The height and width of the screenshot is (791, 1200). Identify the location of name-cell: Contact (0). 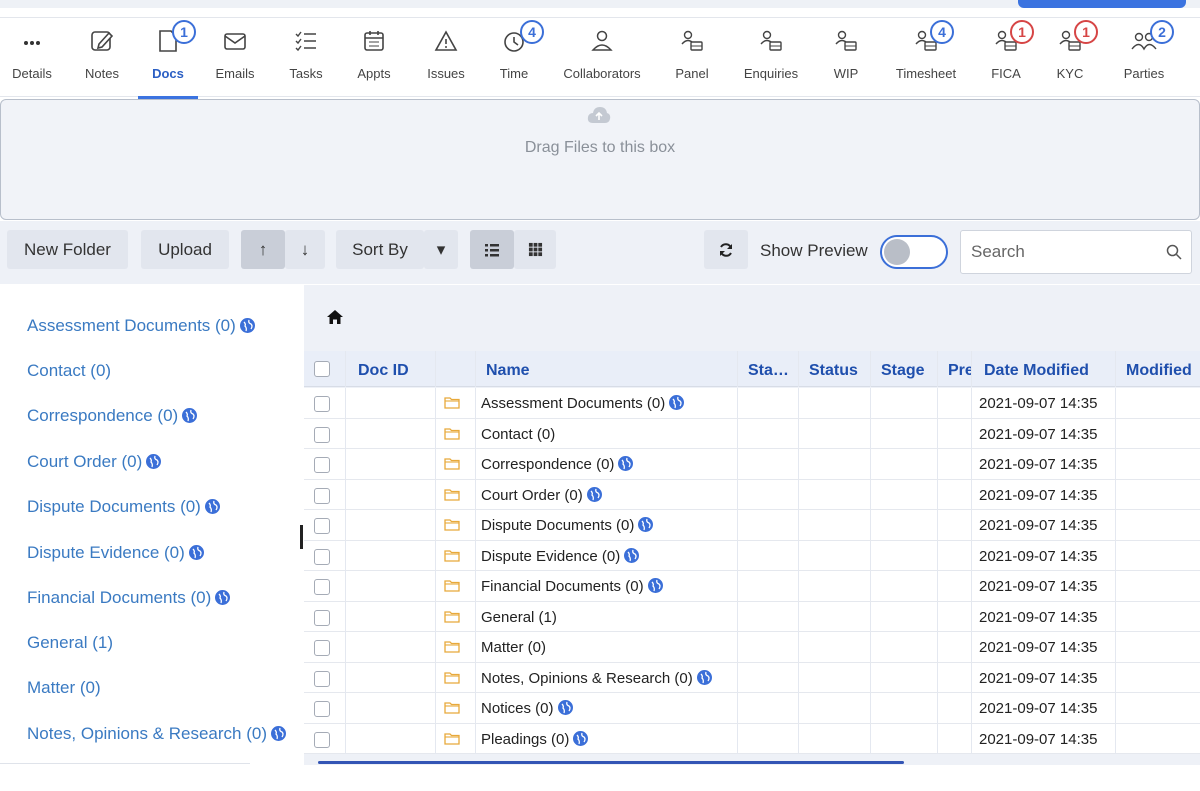
(607, 433).